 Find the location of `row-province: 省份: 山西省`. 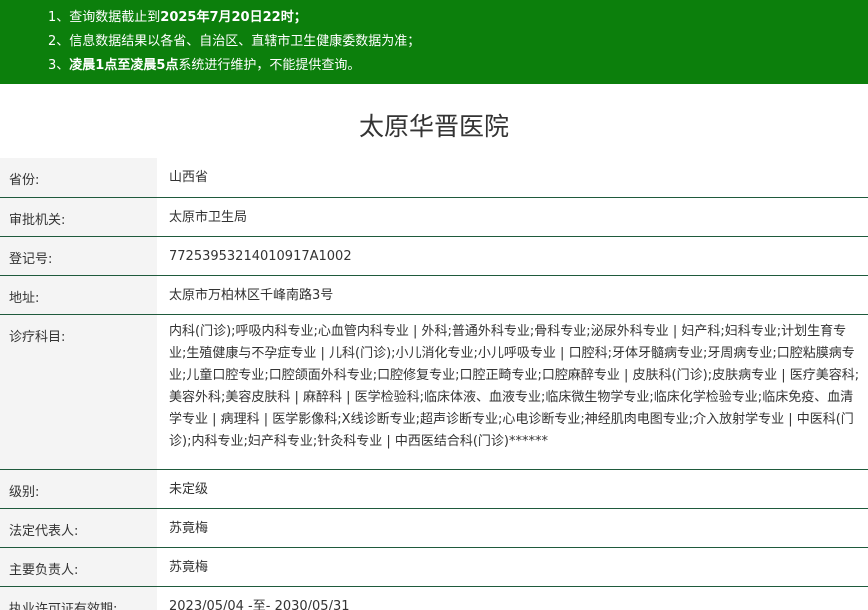

row-province: 省份: 山西省 is located at coordinates (434, 178).